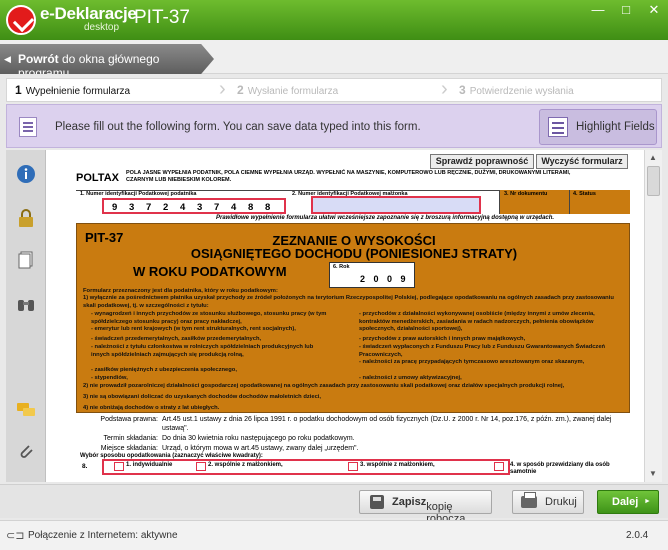 The image size is (668, 550). Describe the element at coordinates (529, 500) in the screenshot. I see `print-icon` at that location.